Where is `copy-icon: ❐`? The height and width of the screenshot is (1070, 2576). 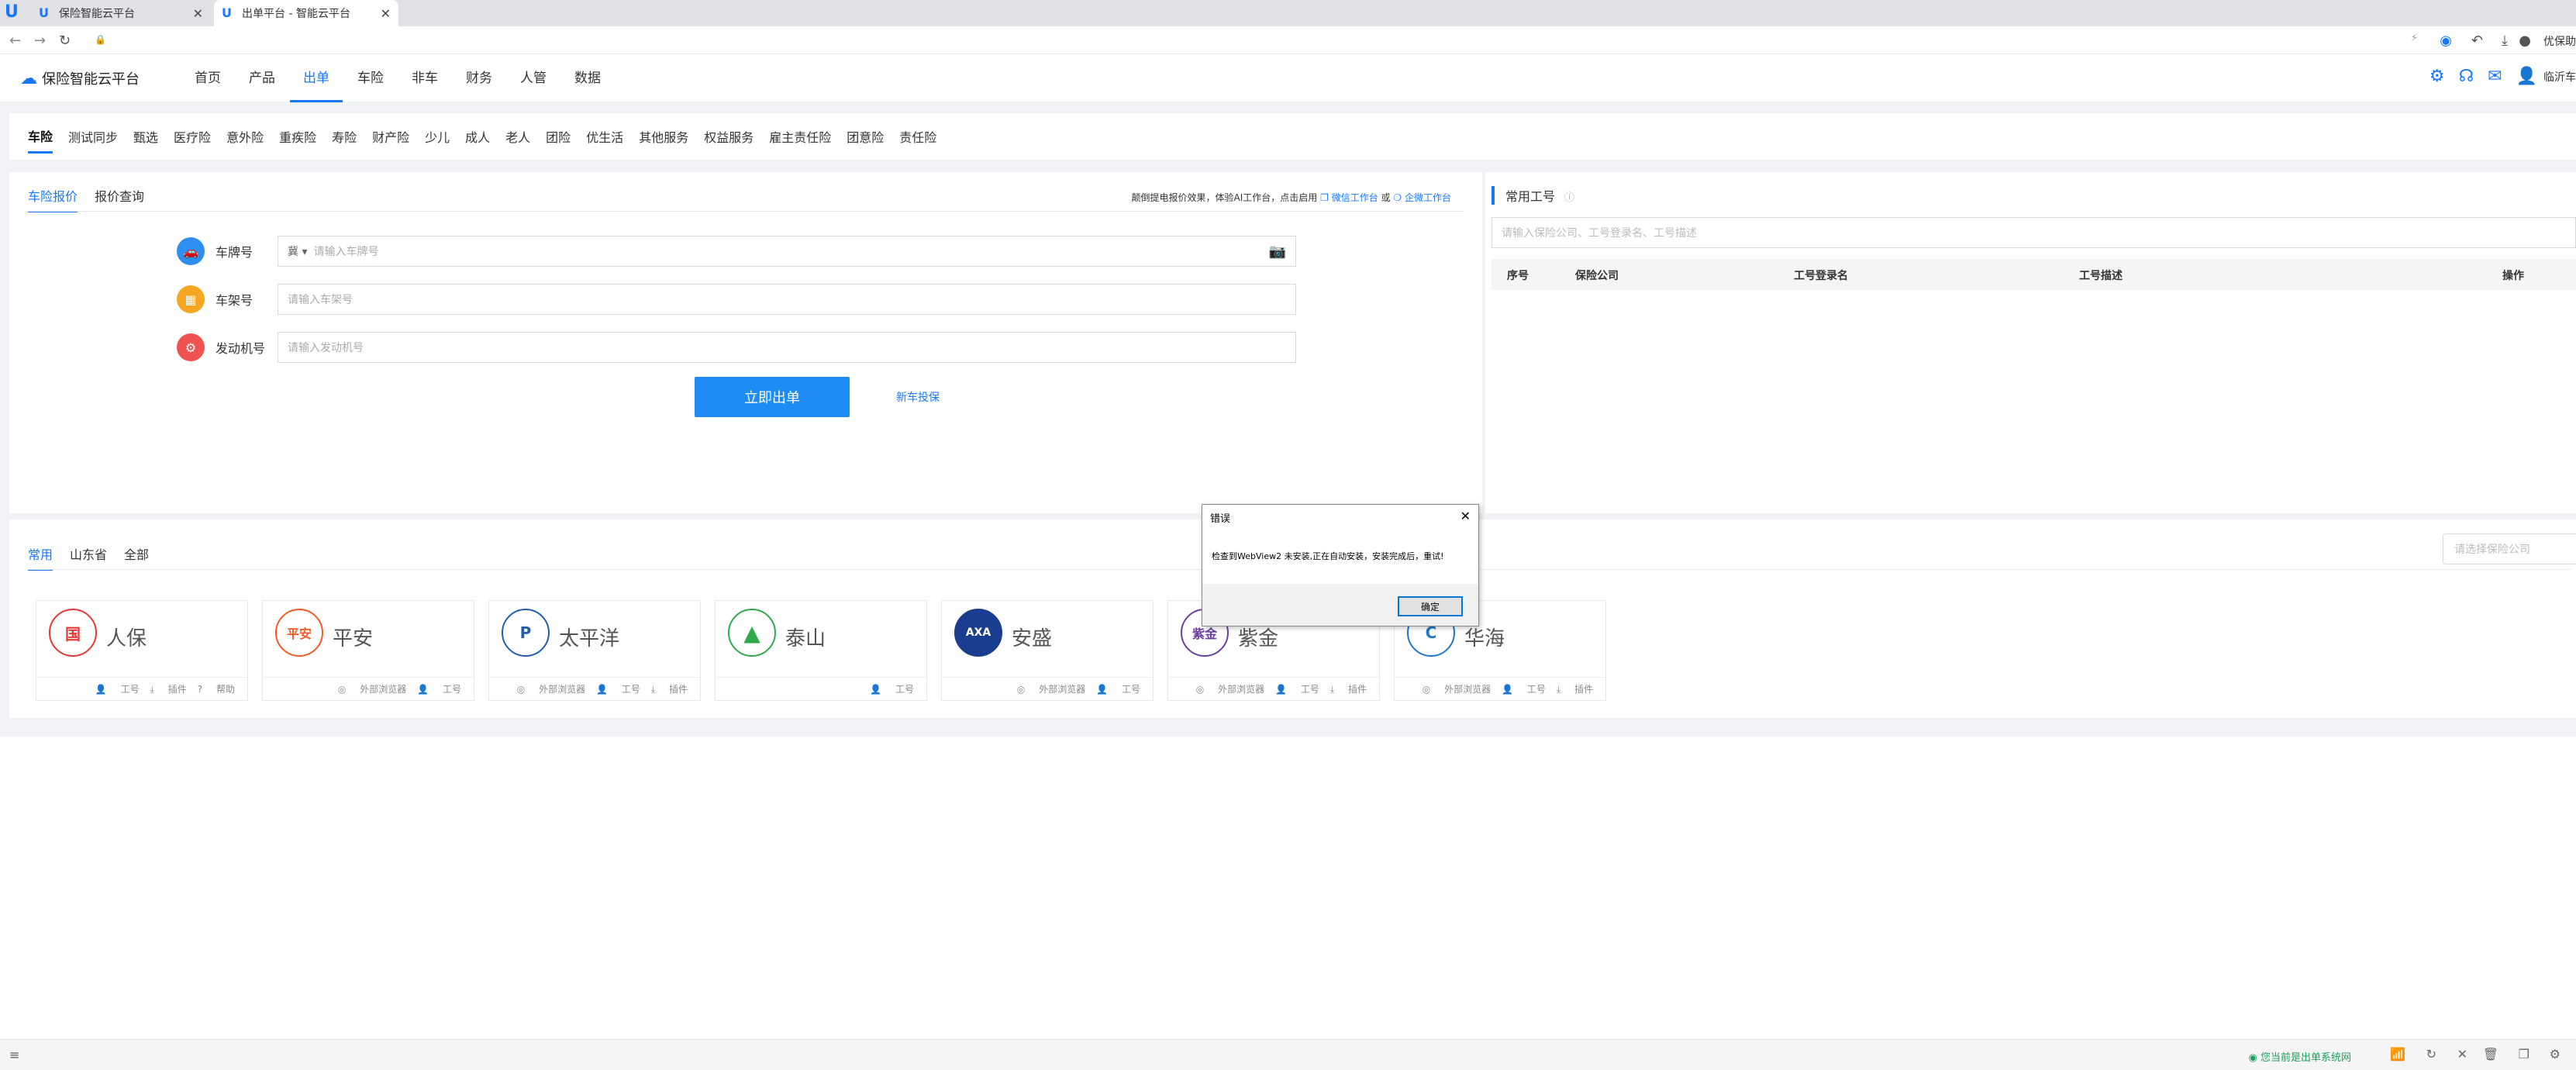
copy-icon: ❐ is located at coordinates (2524, 1054).